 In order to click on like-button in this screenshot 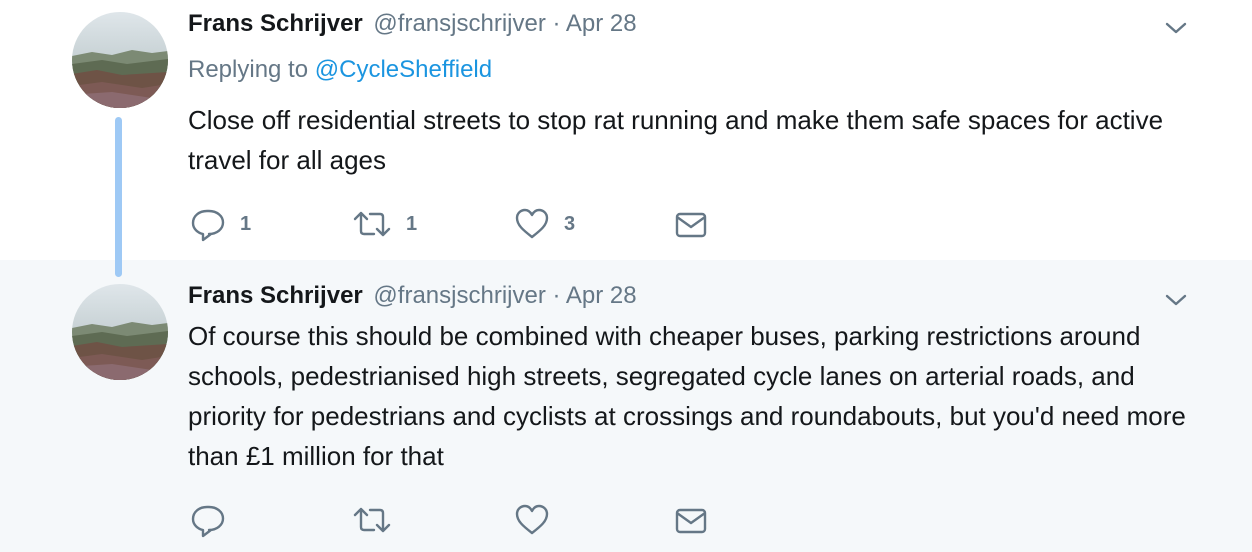, I will do `click(532, 520)`.